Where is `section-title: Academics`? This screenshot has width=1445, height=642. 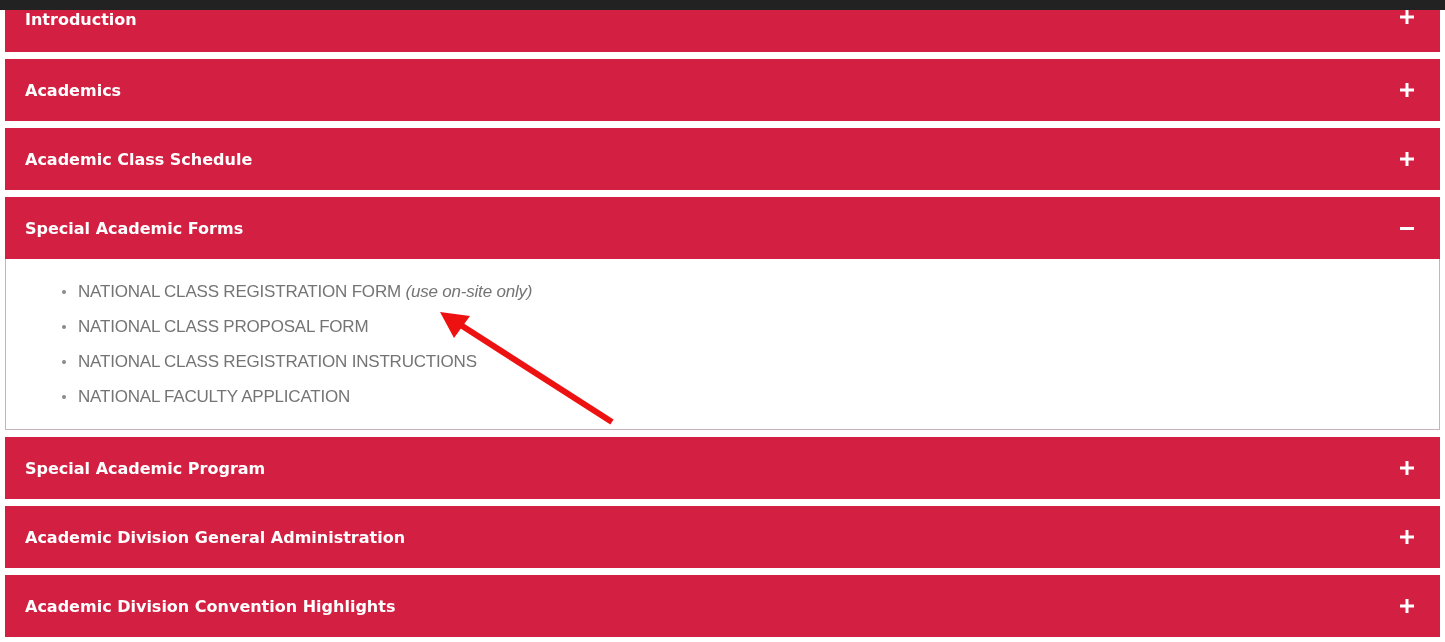
section-title: Academics is located at coordinates (73, 90).